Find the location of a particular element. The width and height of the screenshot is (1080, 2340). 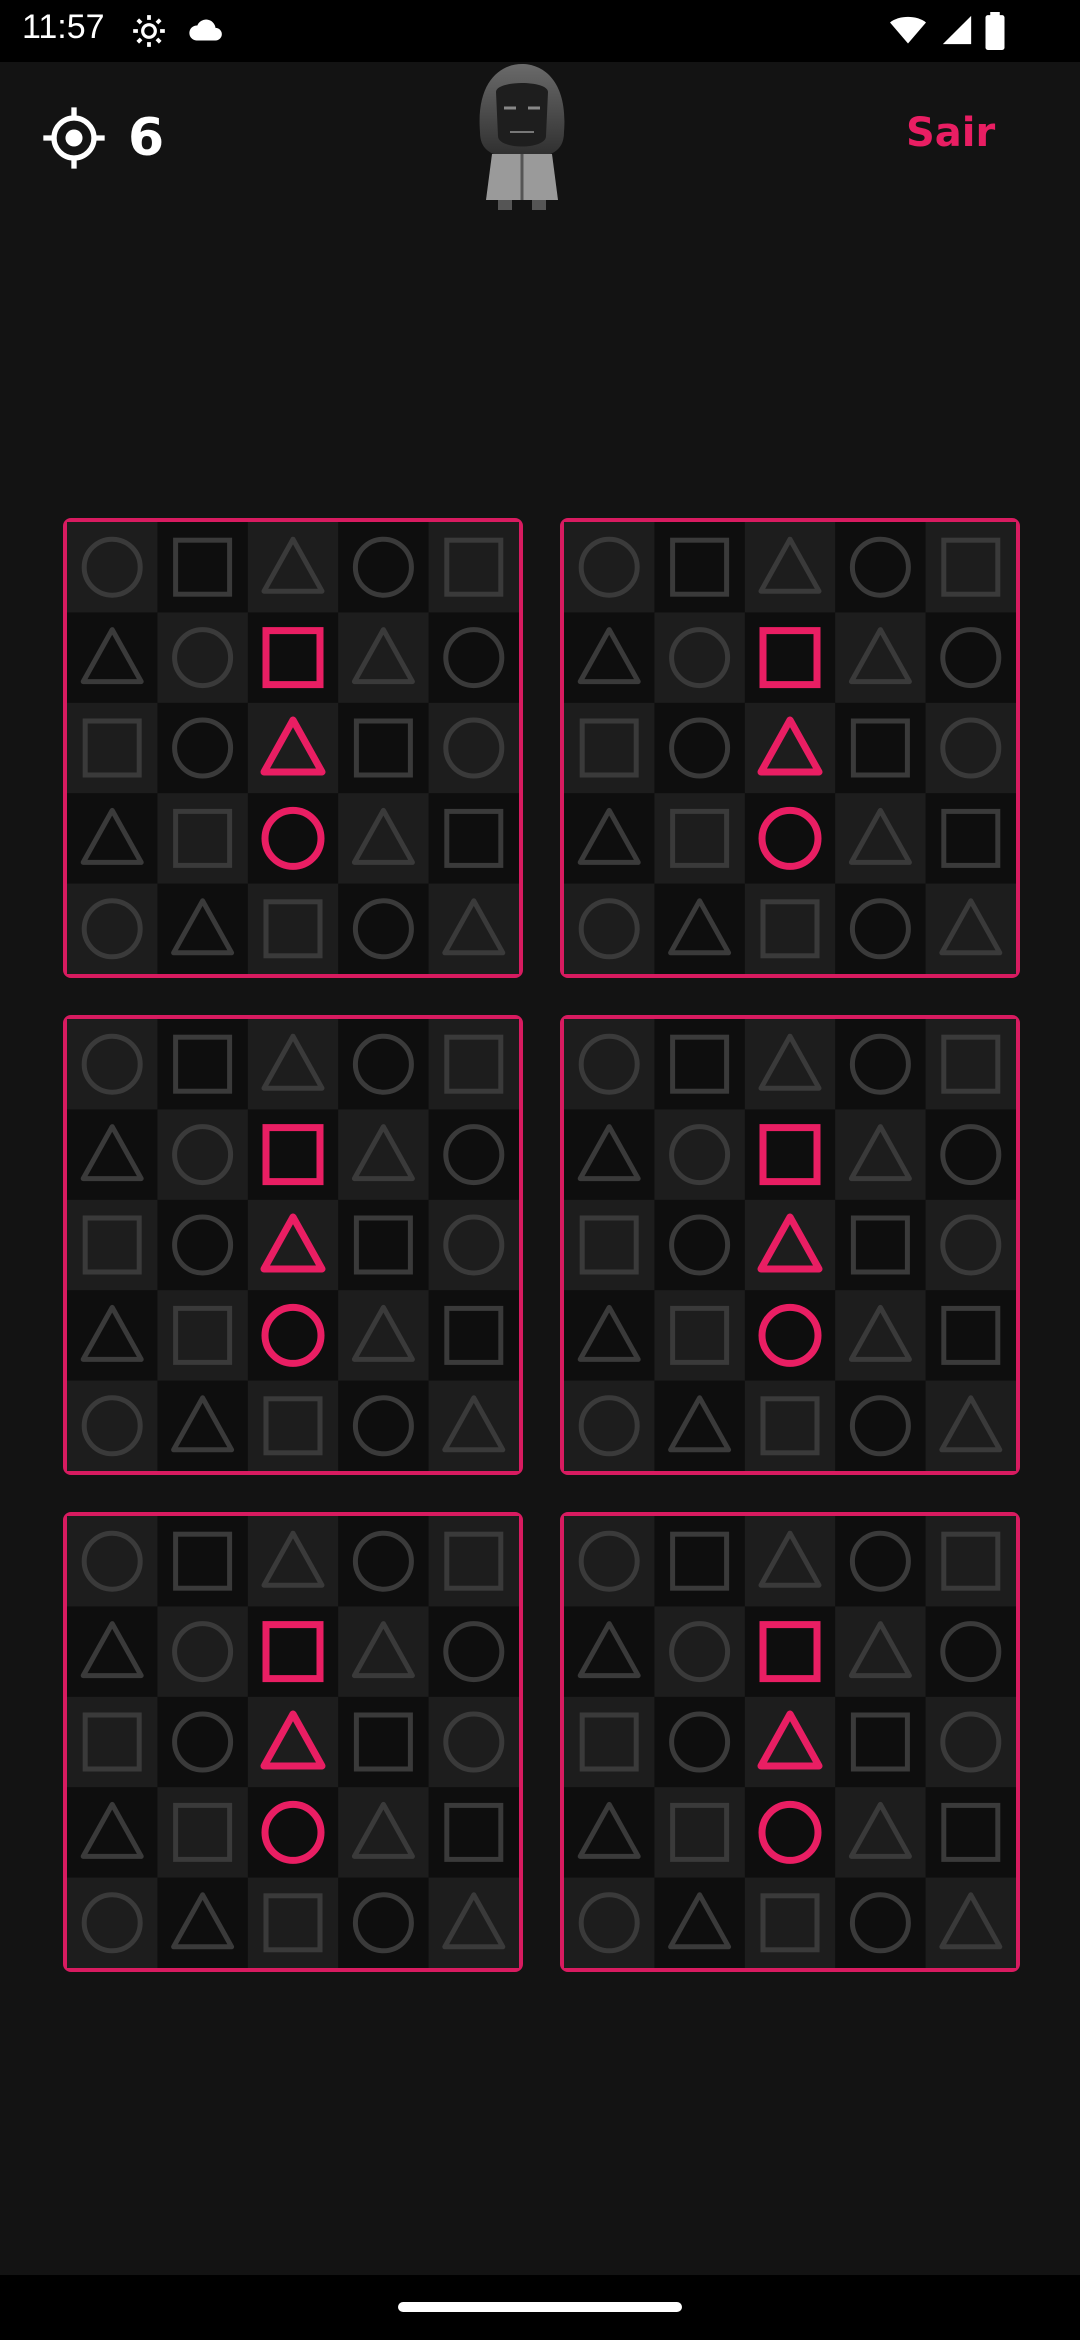

crosshair-icon is located at coordinates (74, 138).